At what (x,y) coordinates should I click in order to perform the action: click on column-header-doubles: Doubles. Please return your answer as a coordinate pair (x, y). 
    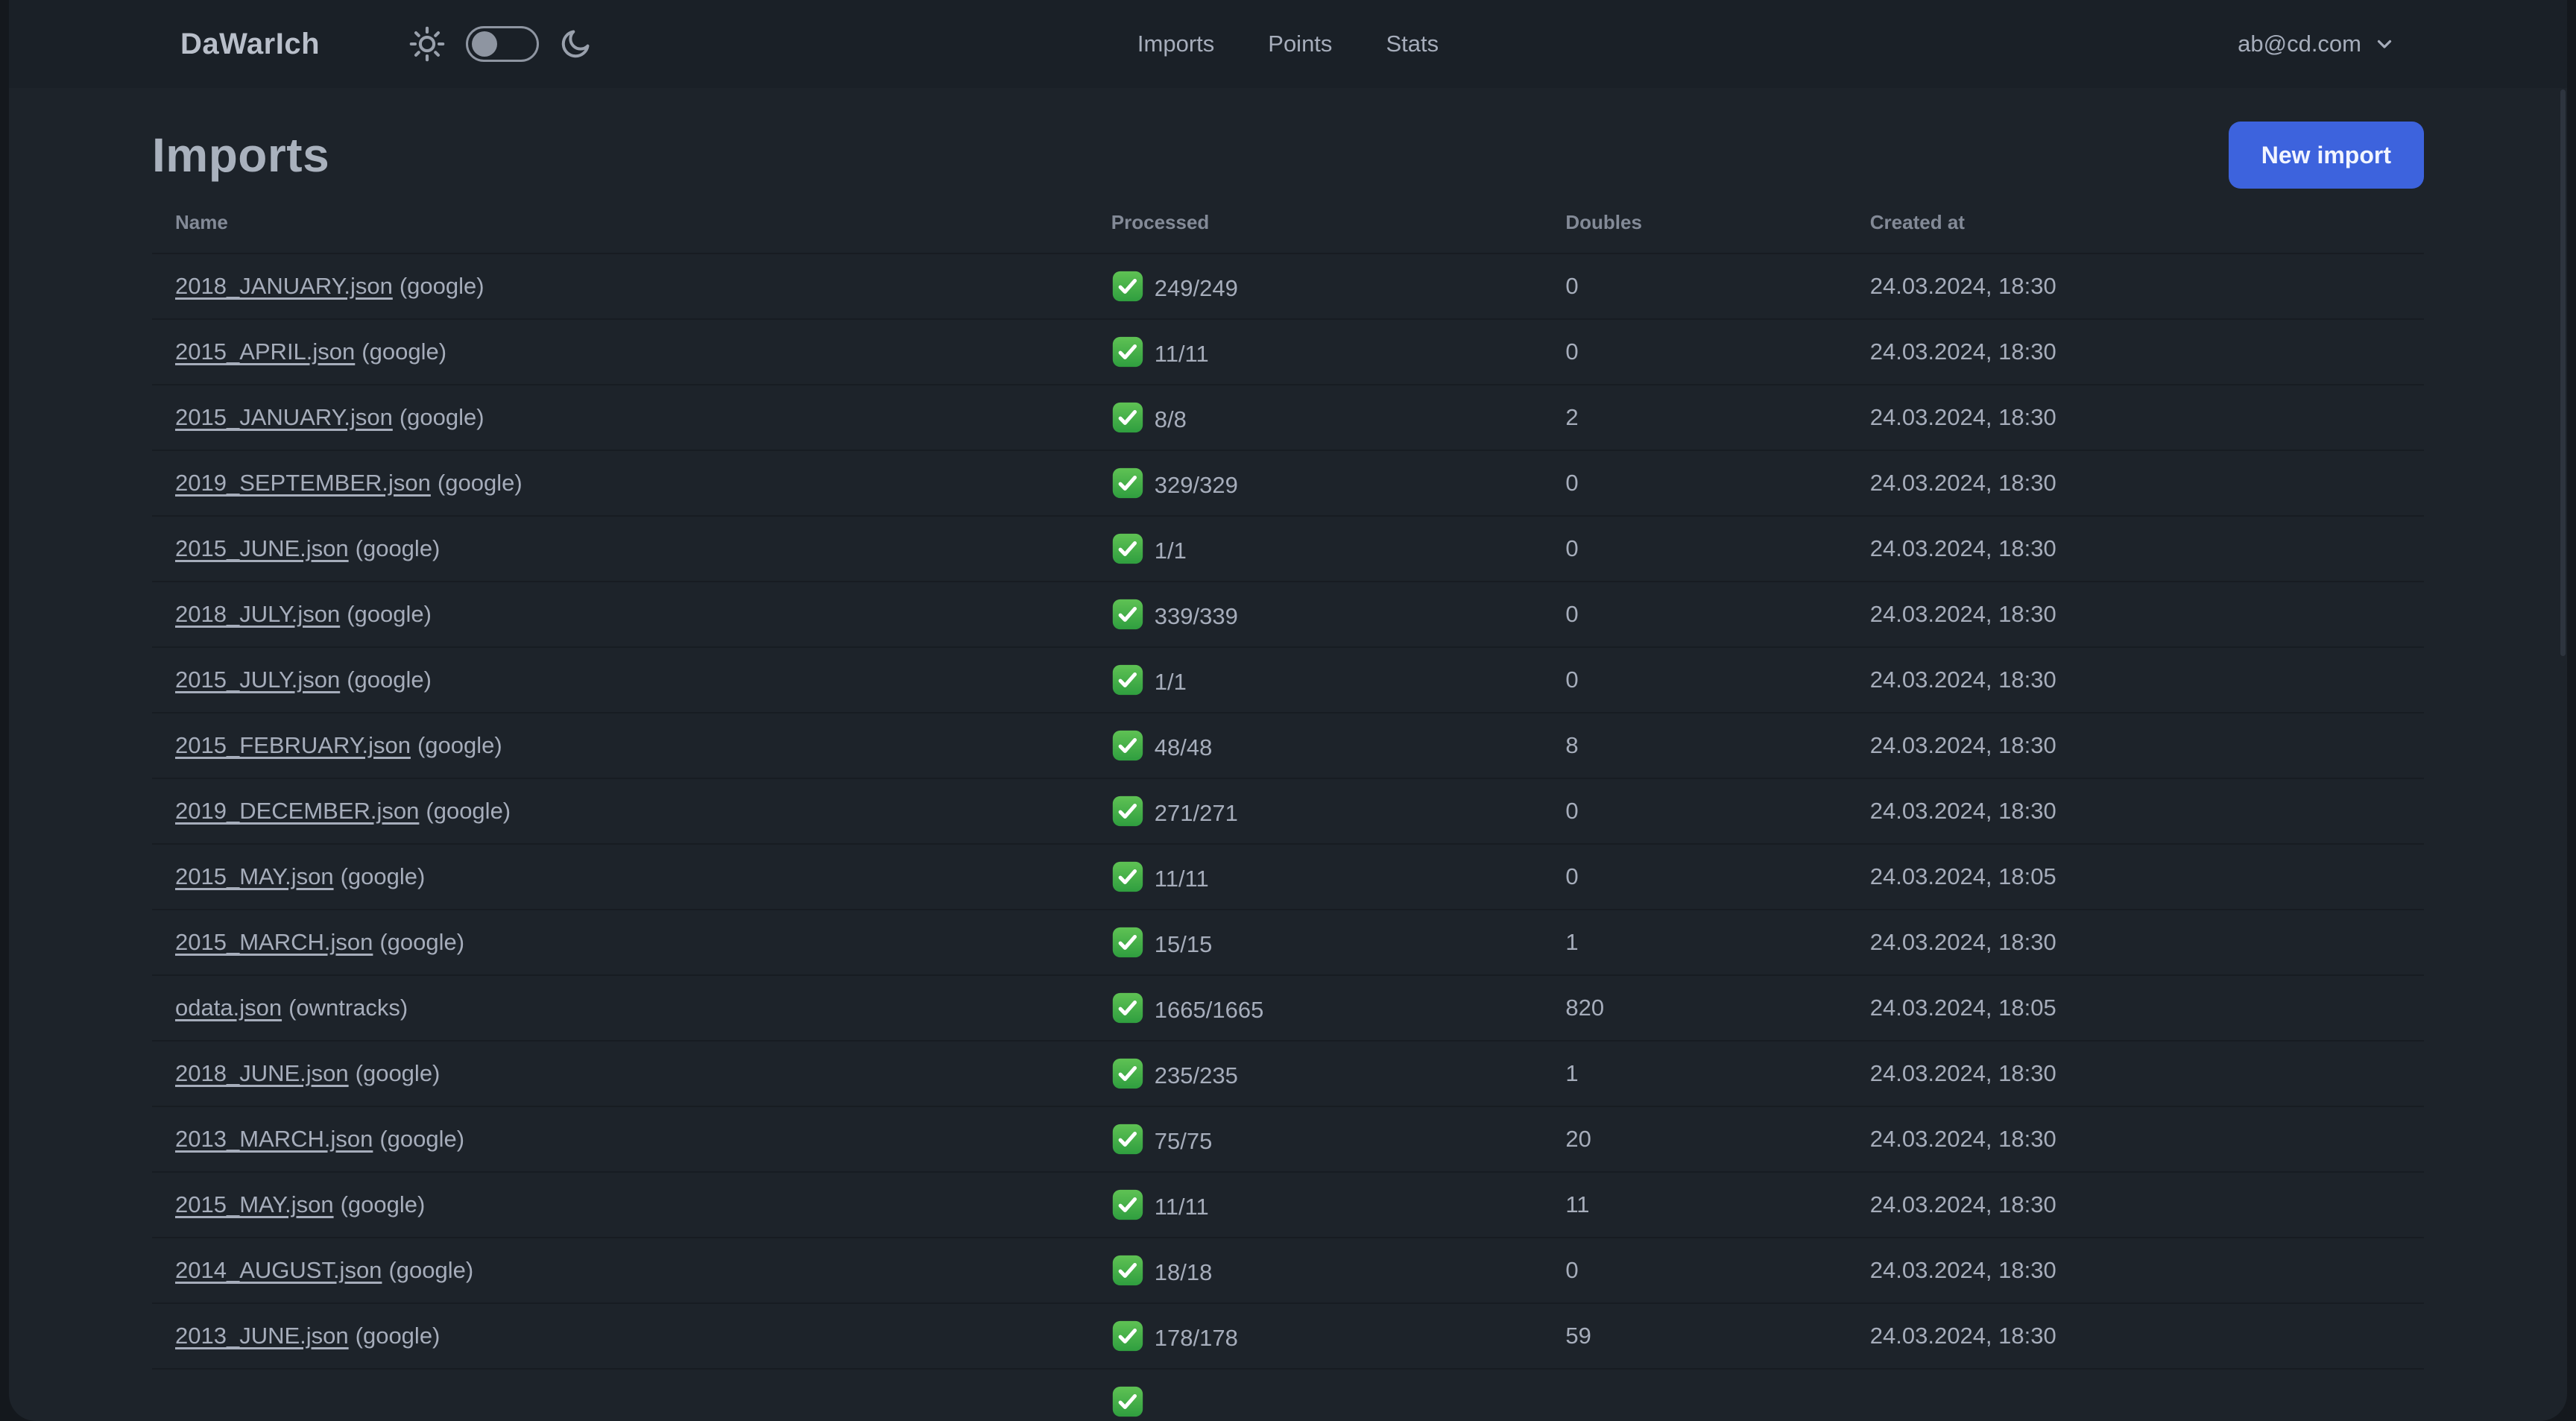
    Looking at the image, I should click on (1694, 223).